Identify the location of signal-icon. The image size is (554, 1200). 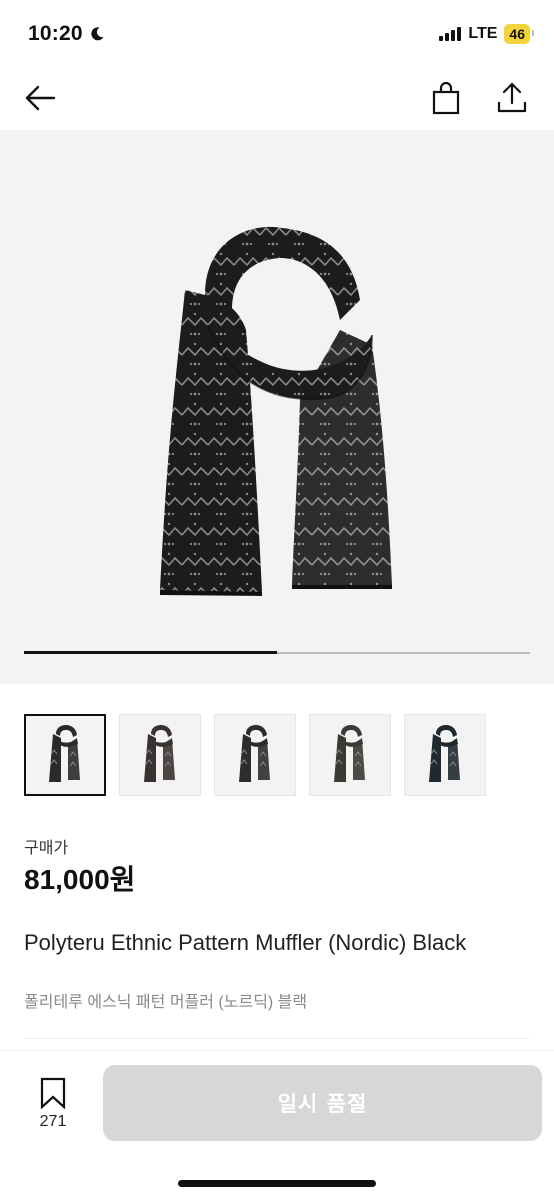
(450, 34).